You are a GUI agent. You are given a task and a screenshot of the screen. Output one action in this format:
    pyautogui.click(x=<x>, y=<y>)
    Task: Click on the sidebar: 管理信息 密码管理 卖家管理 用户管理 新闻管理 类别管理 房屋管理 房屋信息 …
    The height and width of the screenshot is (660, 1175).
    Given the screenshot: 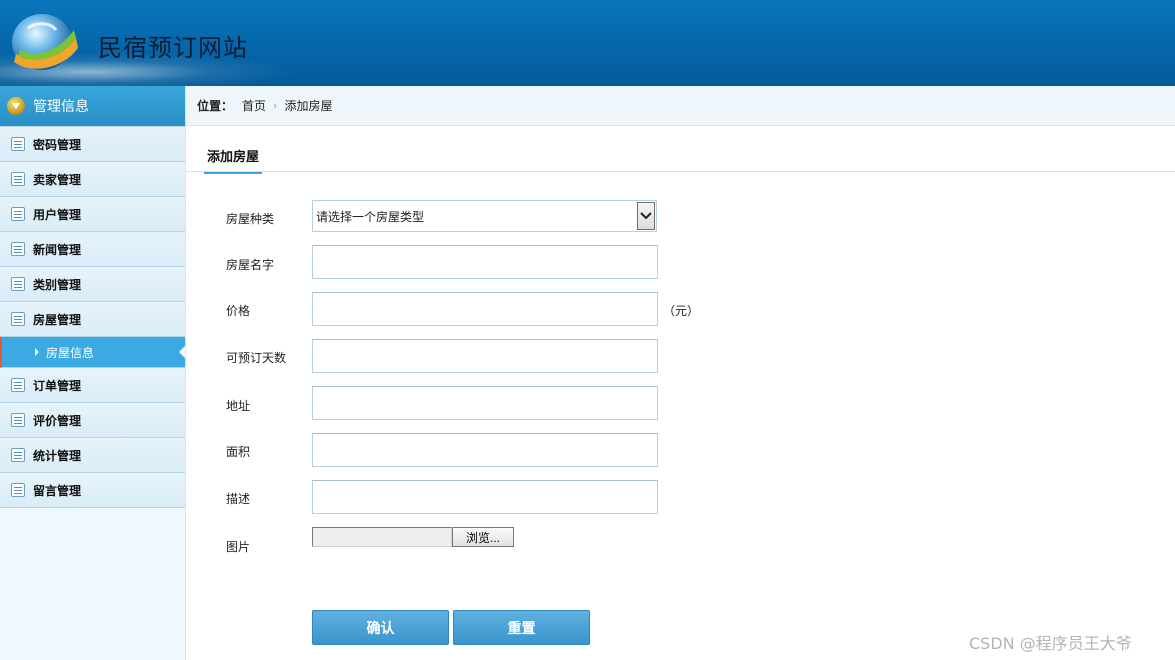 What is the action you would take?
    pyautogui.click(x=93, y=373)
    